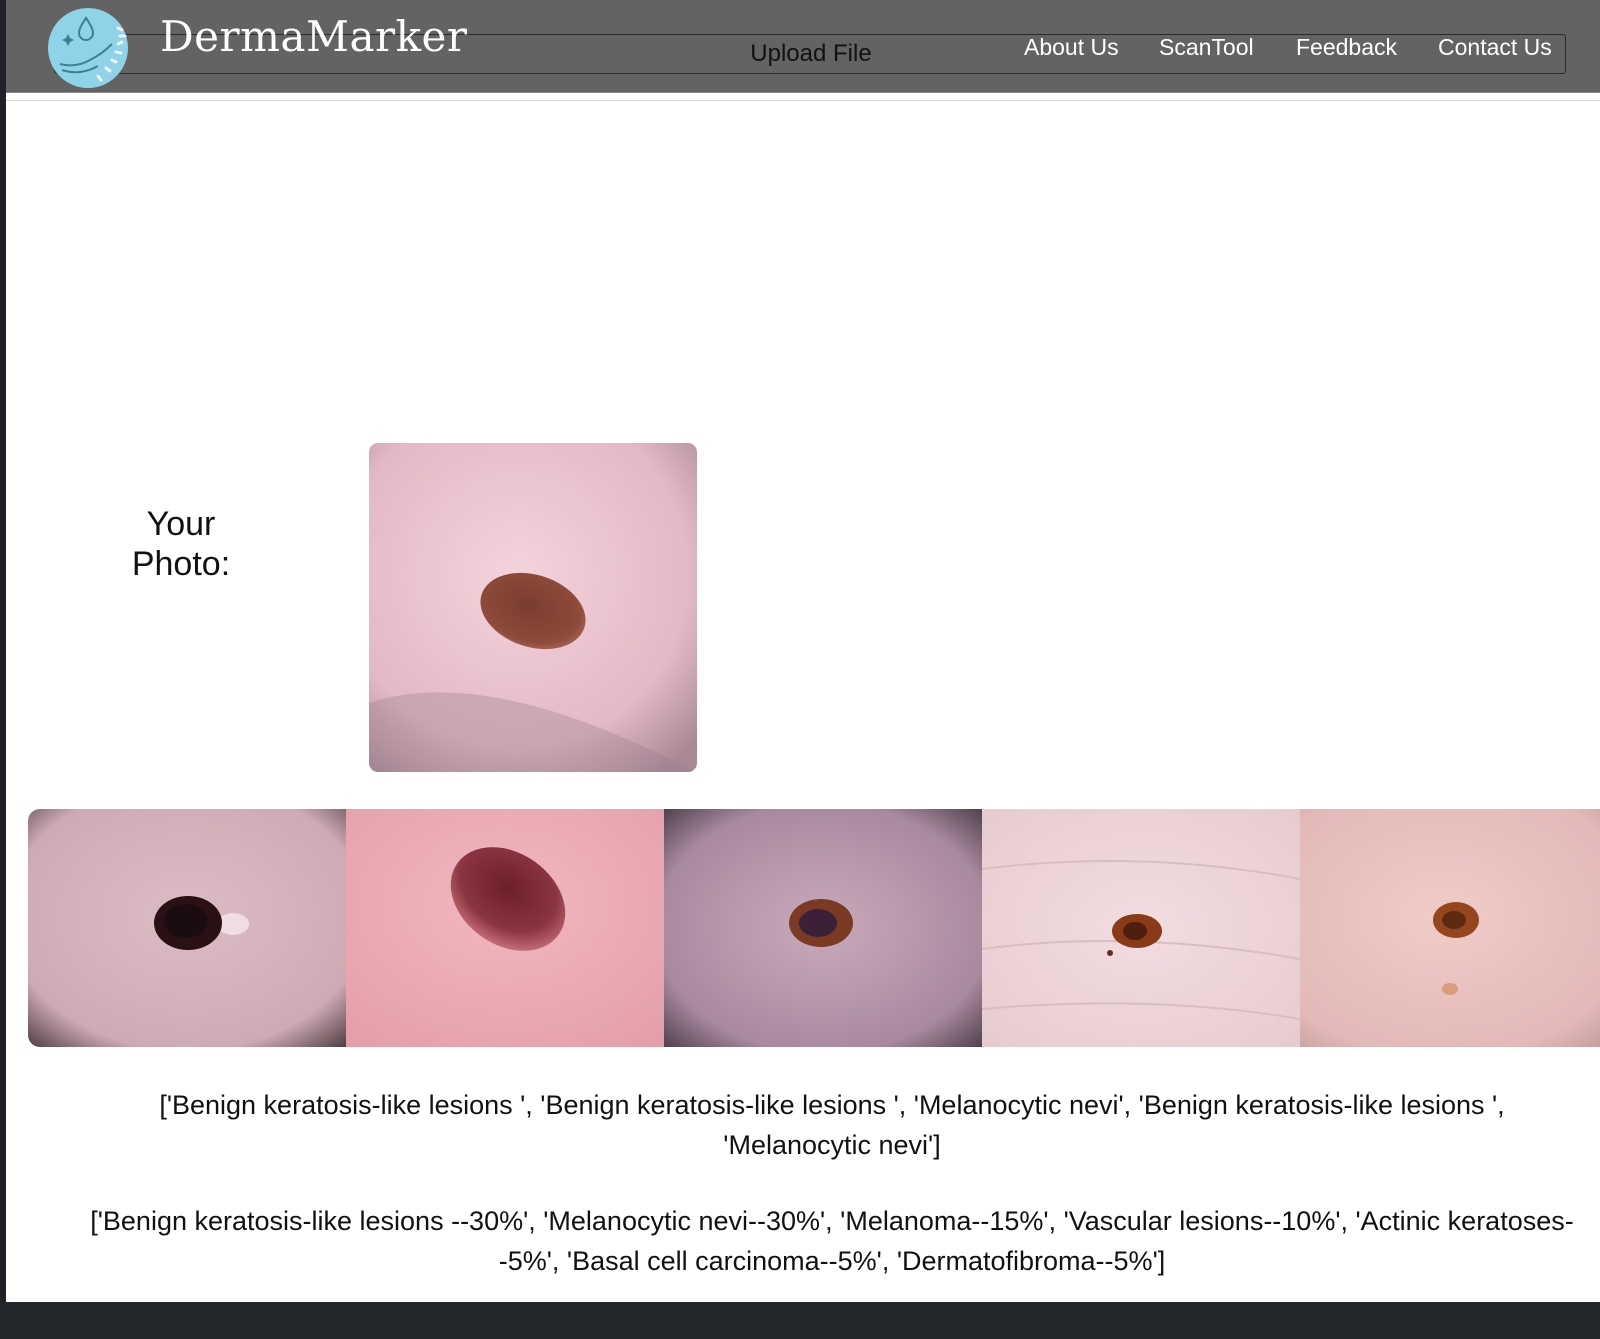 Image resolution: width=1600 pixels, height=1339 pixels. What do you see at coordinates (803, 49) in the screenshot?
I see `nav-links: About Us ScanTool Feedback Contact Us` at bounding box center [803, 49].